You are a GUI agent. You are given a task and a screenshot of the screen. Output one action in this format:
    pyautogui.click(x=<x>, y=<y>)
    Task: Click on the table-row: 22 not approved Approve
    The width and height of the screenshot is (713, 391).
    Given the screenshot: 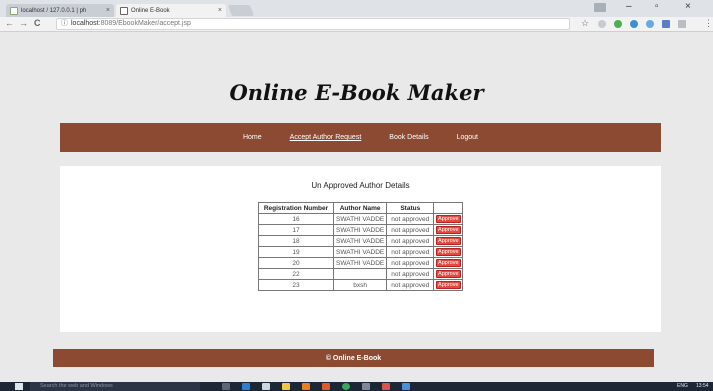 What is the action you would take?
    pyautogui.click(x=361, y=274)
    